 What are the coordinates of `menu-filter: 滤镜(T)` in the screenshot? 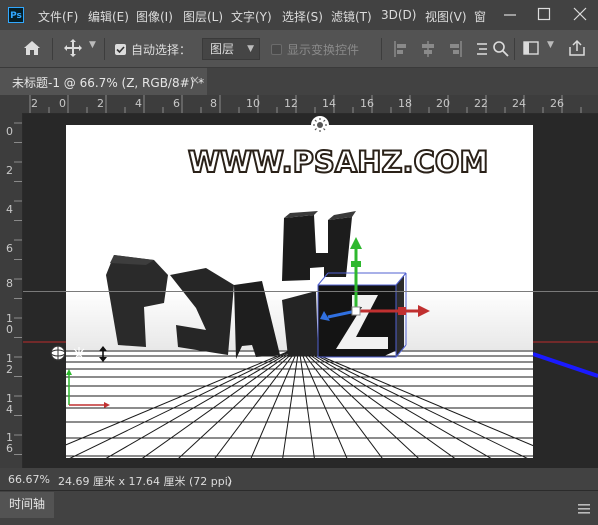 It's located at (351, 16).